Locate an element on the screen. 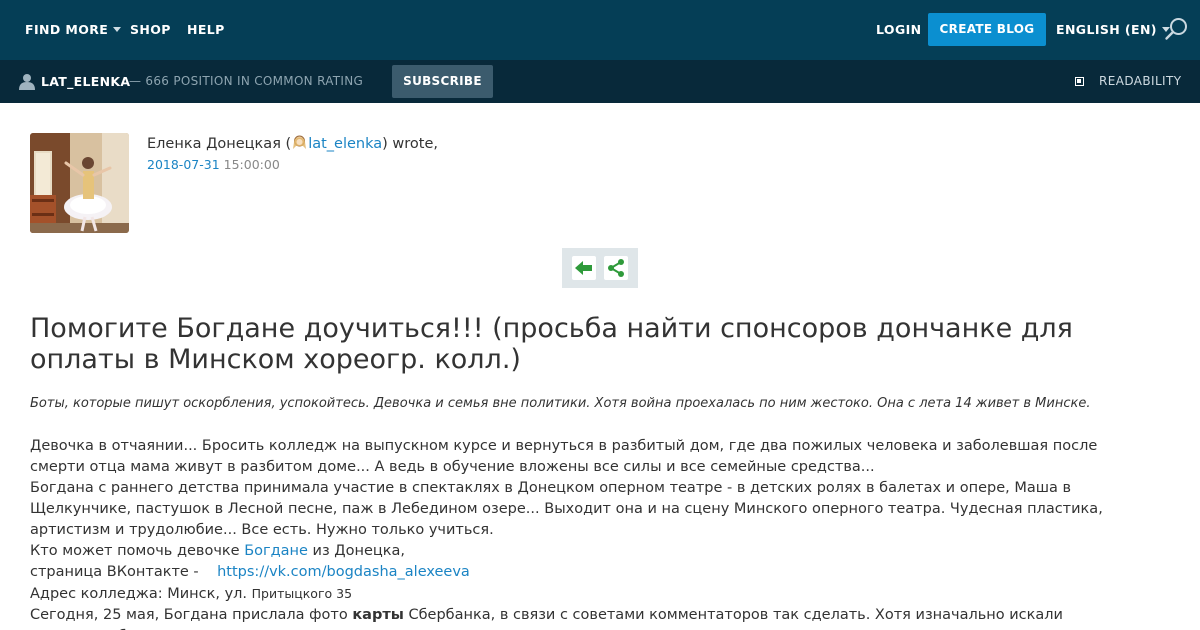 Image resolution: width=1200 pixels, height=630 pixels. create-blog-button: CREATE BLOG is located at coordinates (987, 29).